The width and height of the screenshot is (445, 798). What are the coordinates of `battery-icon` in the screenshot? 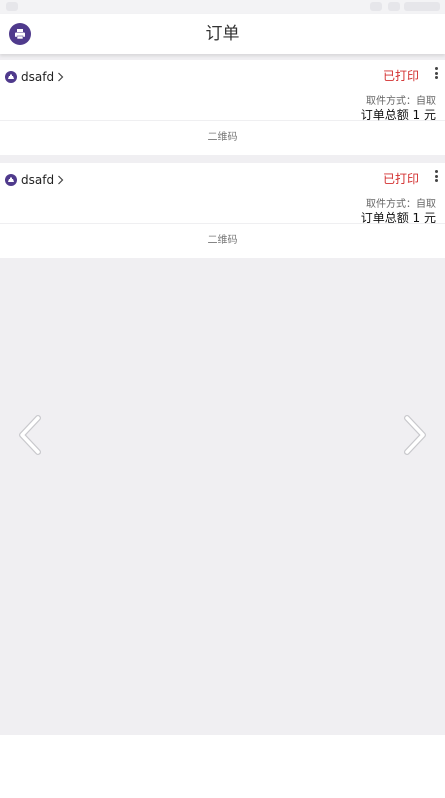 It's located at (422, 6).